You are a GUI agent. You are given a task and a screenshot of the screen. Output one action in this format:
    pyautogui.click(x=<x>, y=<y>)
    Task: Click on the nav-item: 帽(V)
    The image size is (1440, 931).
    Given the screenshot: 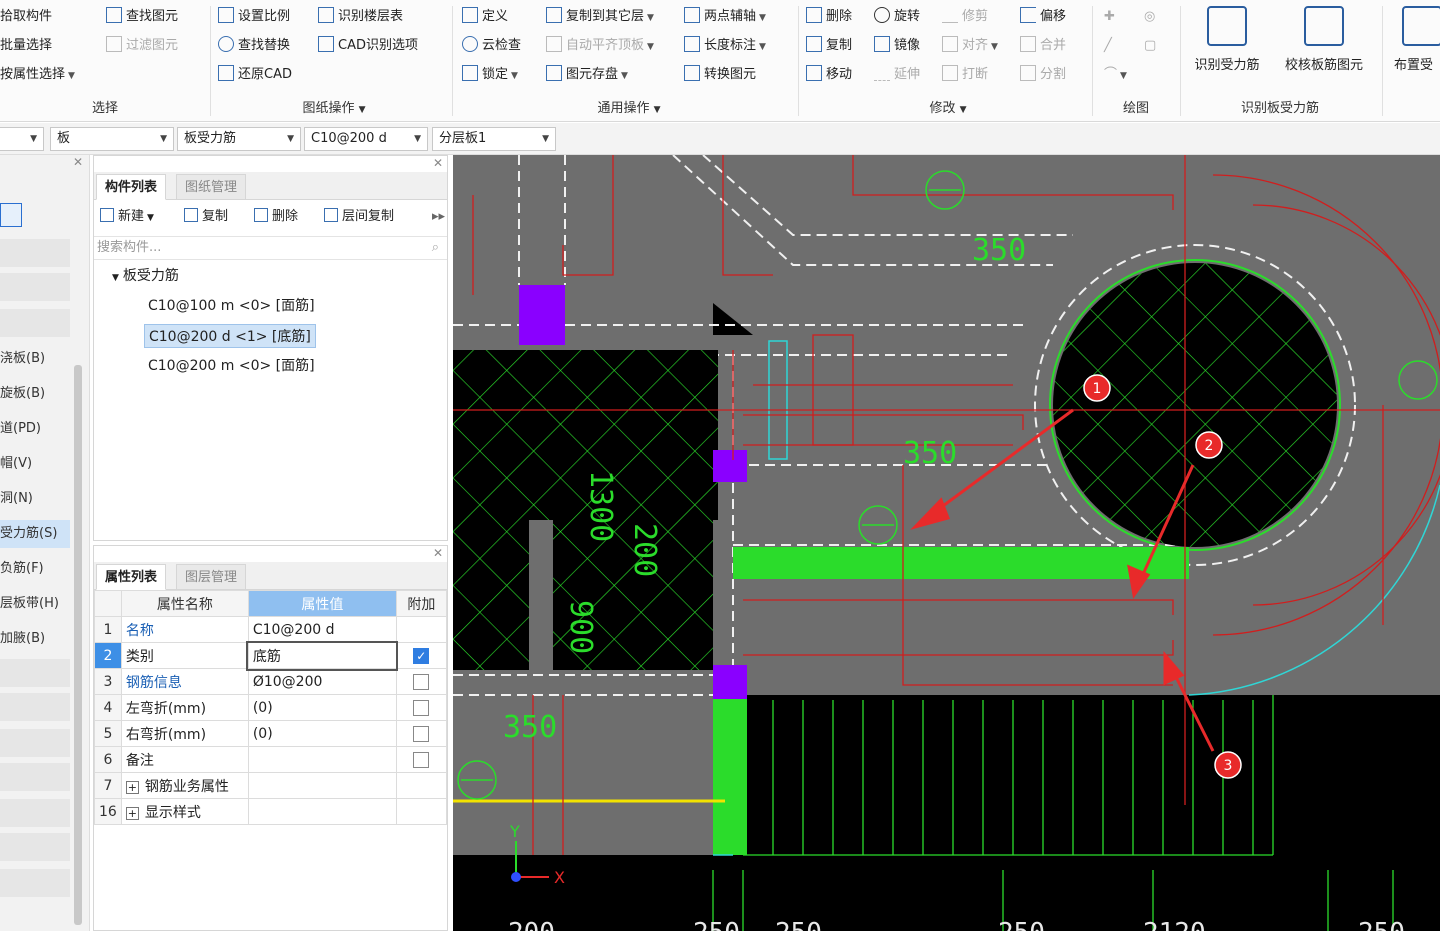 What is the action you would take?
    pyautogui.click(x=35, y=464)
    